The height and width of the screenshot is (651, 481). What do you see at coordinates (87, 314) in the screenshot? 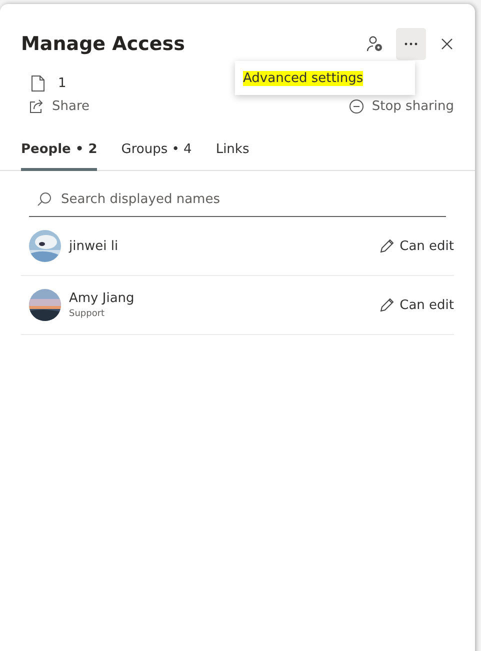
I see `person-role: Support` at bounding box center [87, 314].